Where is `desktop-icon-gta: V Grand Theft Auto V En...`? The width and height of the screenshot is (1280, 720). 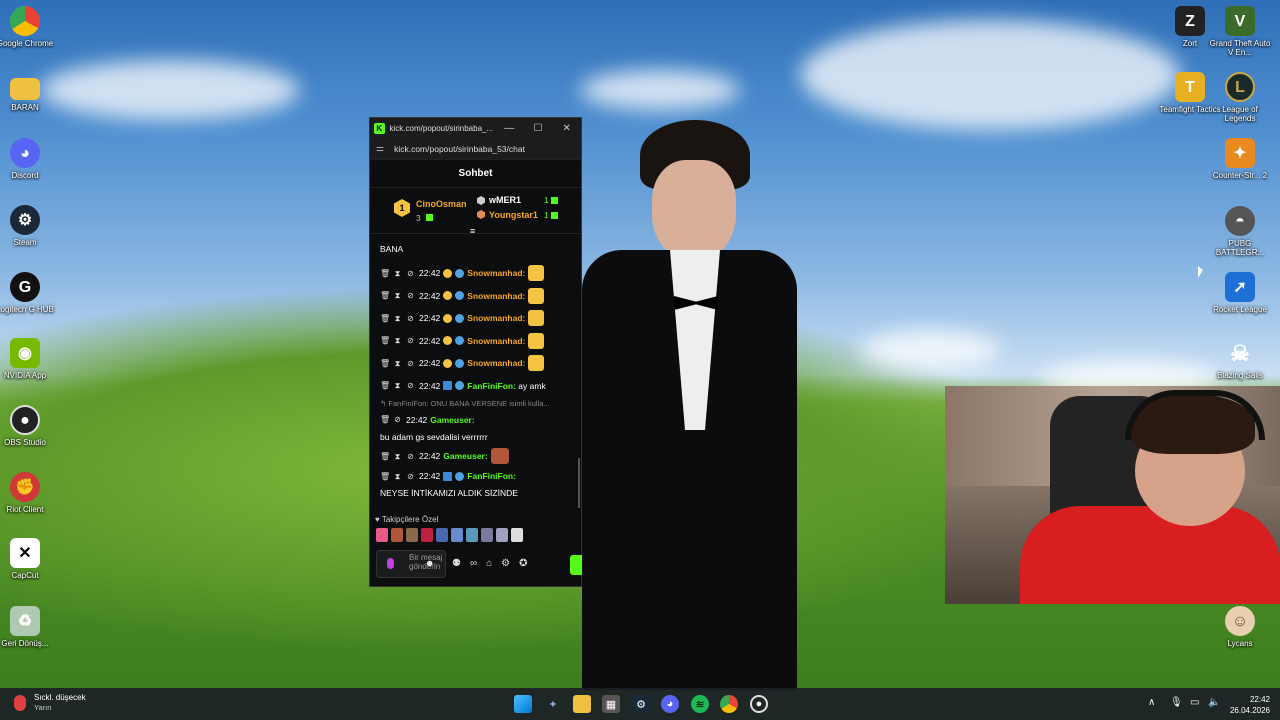
desktop-icon-gta: V Grand Theft Auto V En... is located at coordinates (1240, 31).